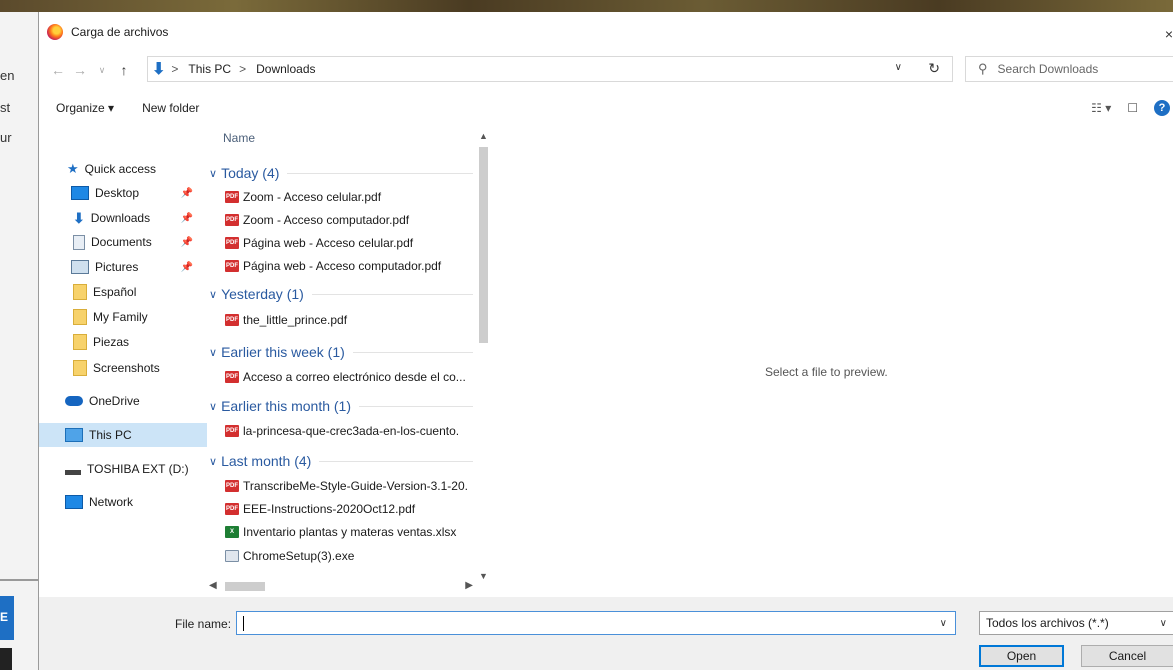 The width and height of the screenshot is (1173, 670). I want to click on new-folder-button: New folder, so click(170, 108).